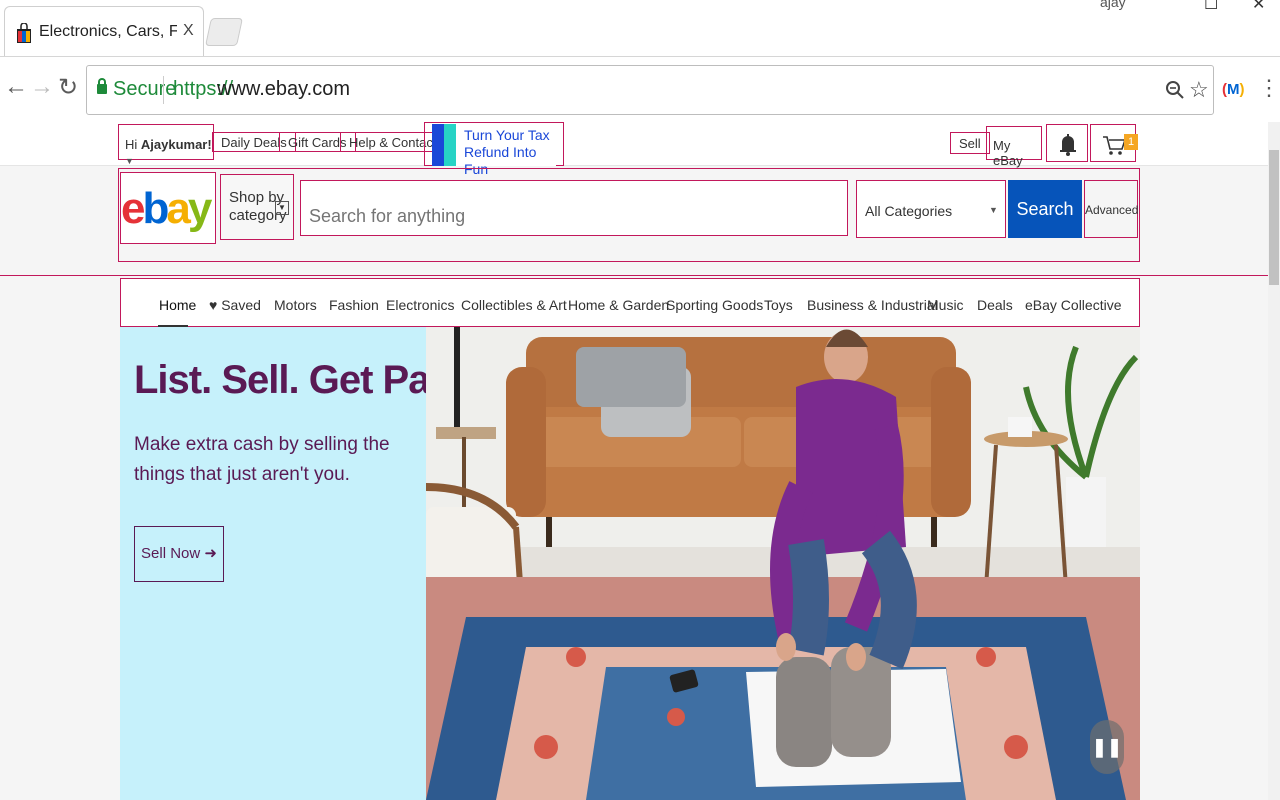 The image size is (1280, 800). I want to click on svg-text: ebay, so click(167, 208).